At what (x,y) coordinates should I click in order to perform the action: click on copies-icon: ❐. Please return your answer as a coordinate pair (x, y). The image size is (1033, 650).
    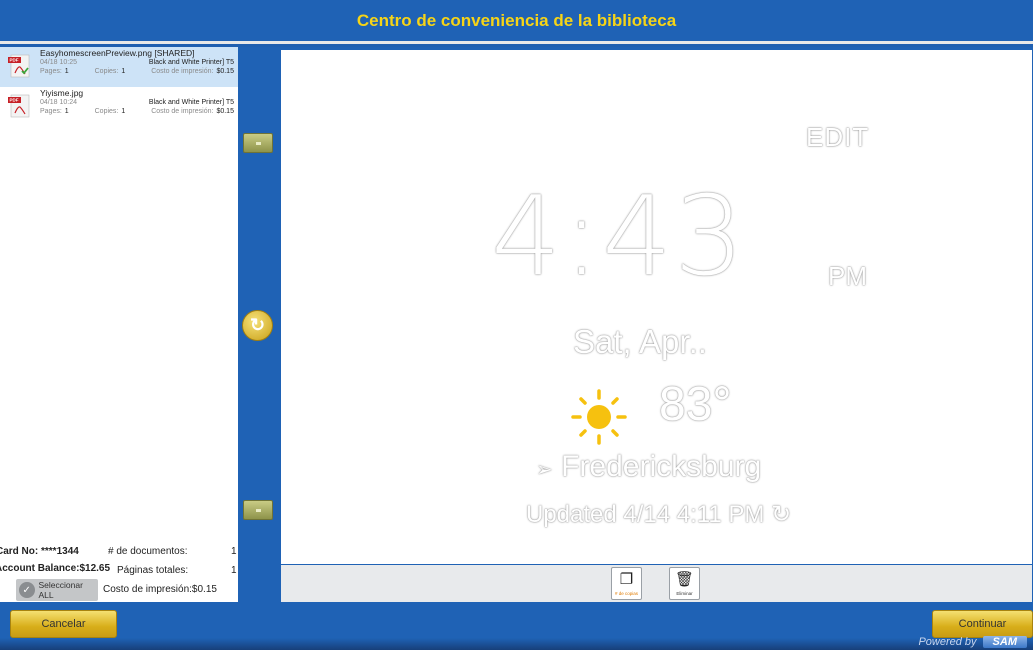
    Looking at the image, I should click on (626, 579).